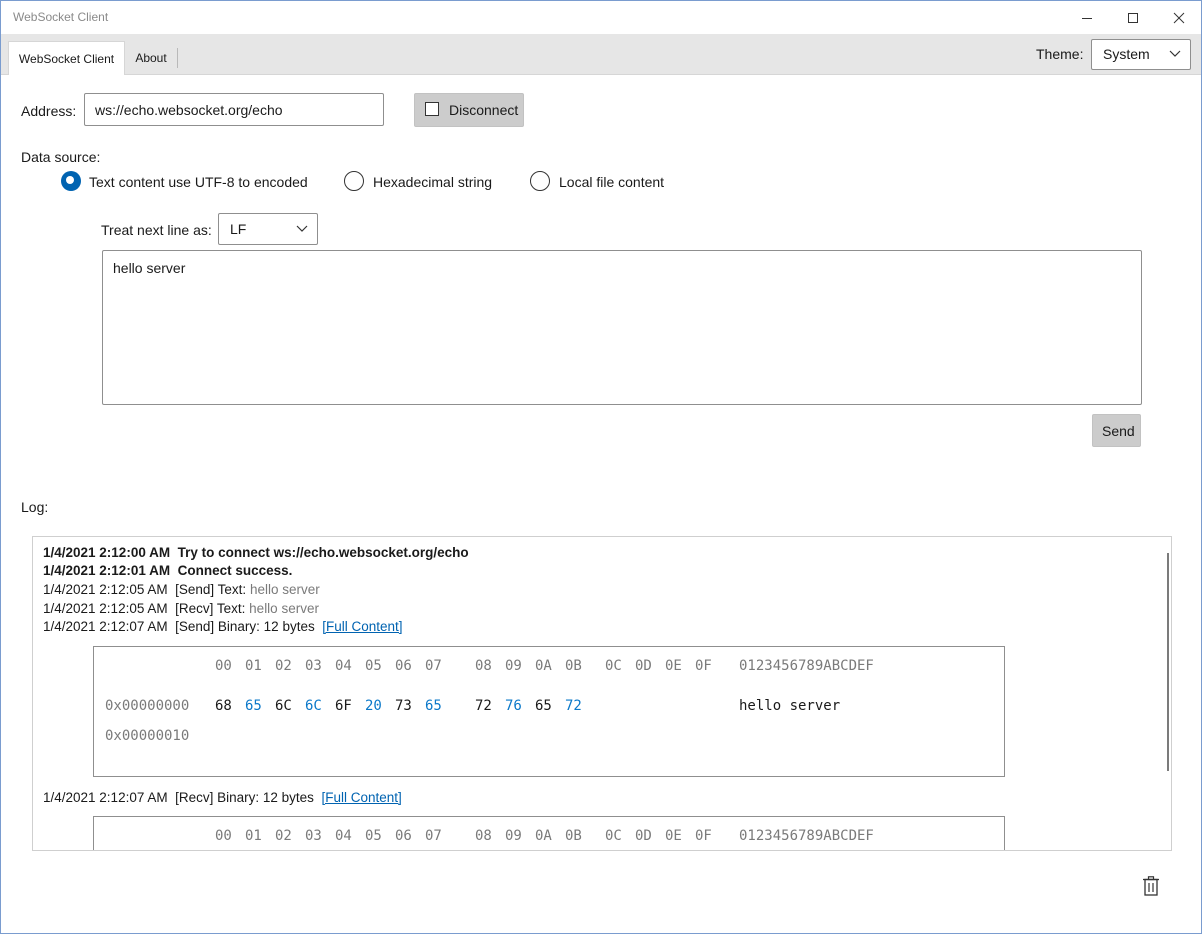  Describe the element at coordinates (71, 181) in the screenshot. I see `radio-text-utf8` at that location.